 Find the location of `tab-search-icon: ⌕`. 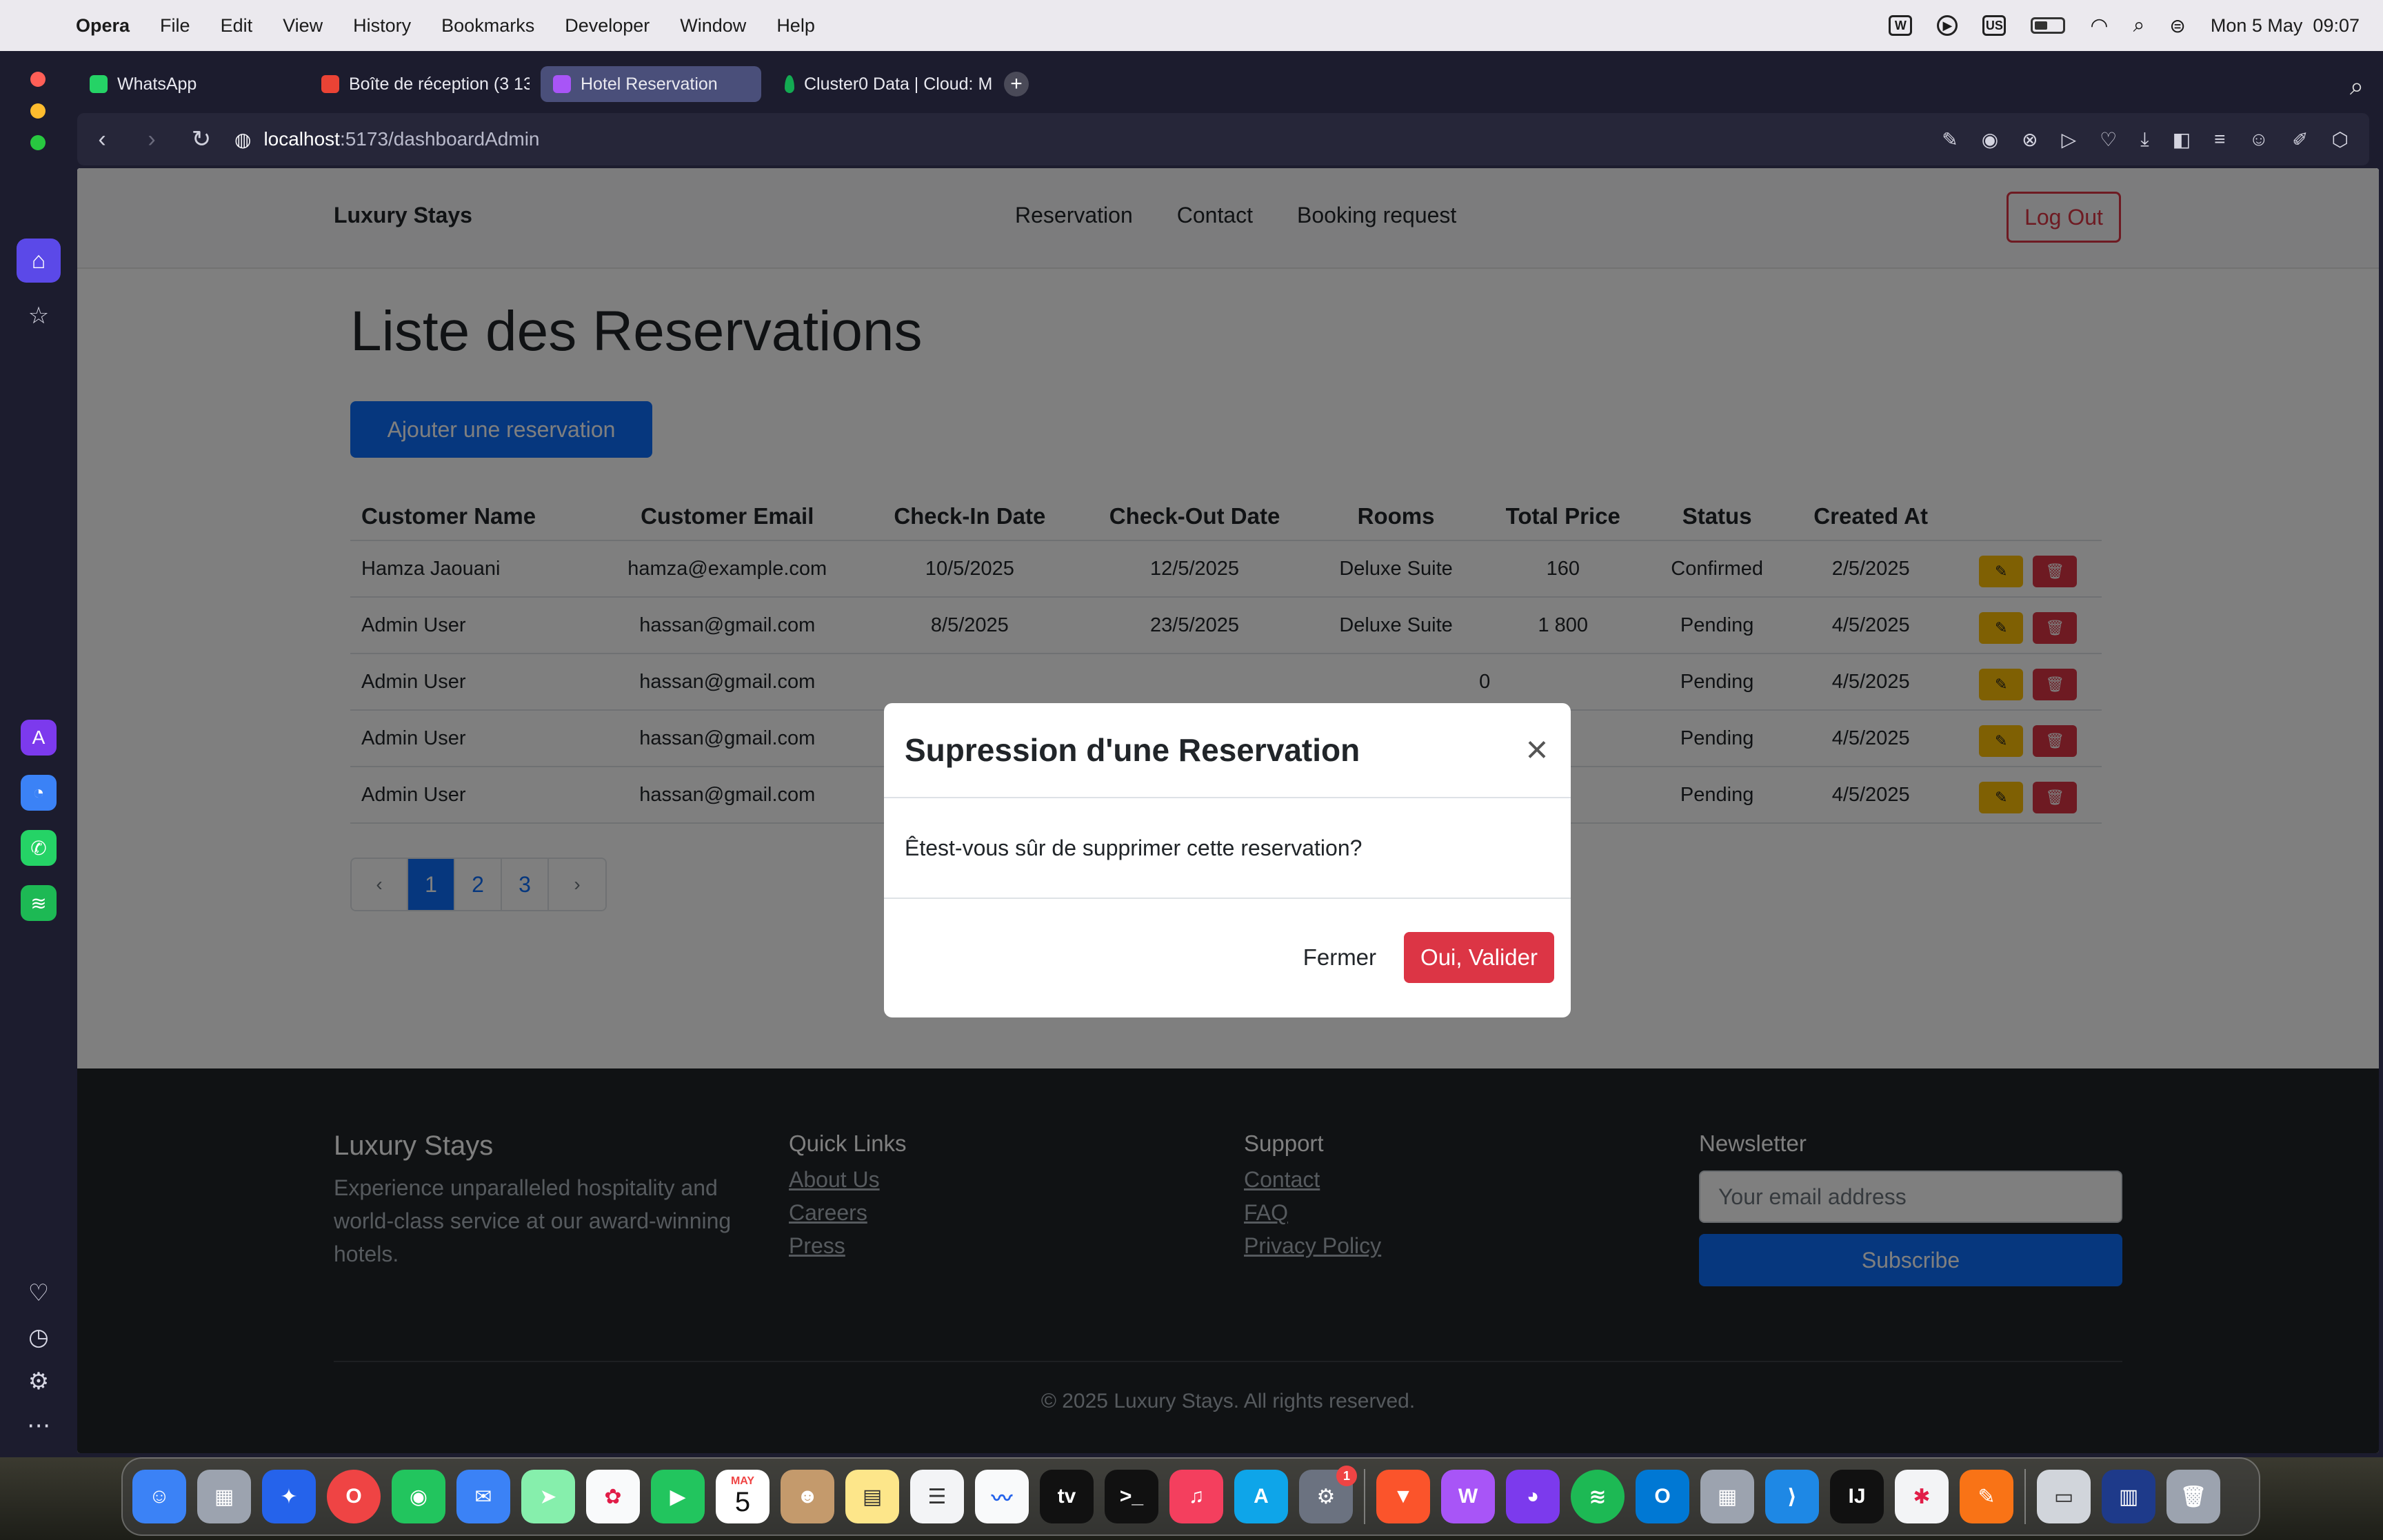

tab-search-icon: ⌕ is located at coordinates (2357, 87).